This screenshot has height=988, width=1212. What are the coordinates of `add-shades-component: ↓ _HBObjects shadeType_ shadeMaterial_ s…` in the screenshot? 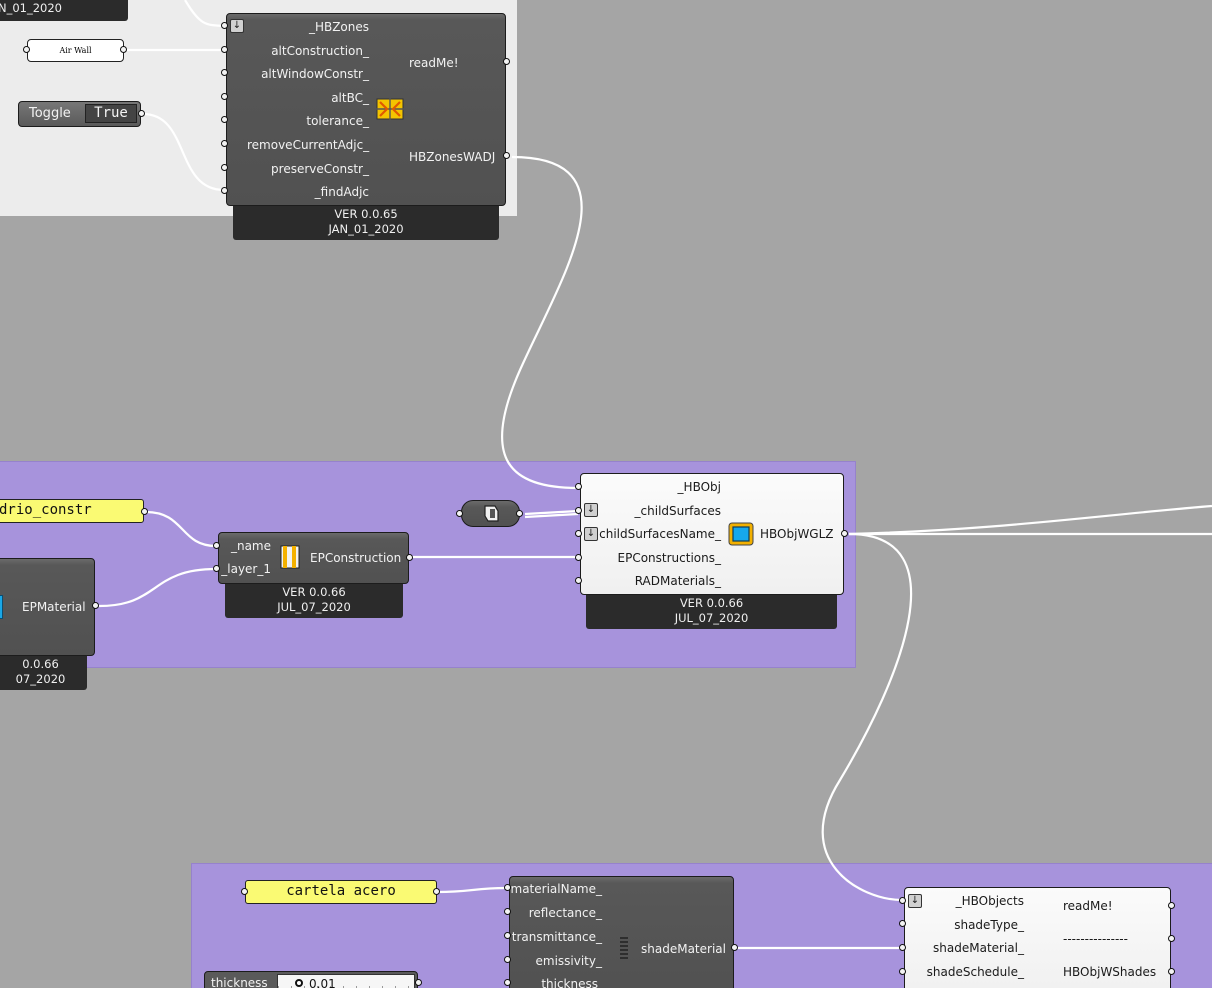 It's located at (1037, 937).